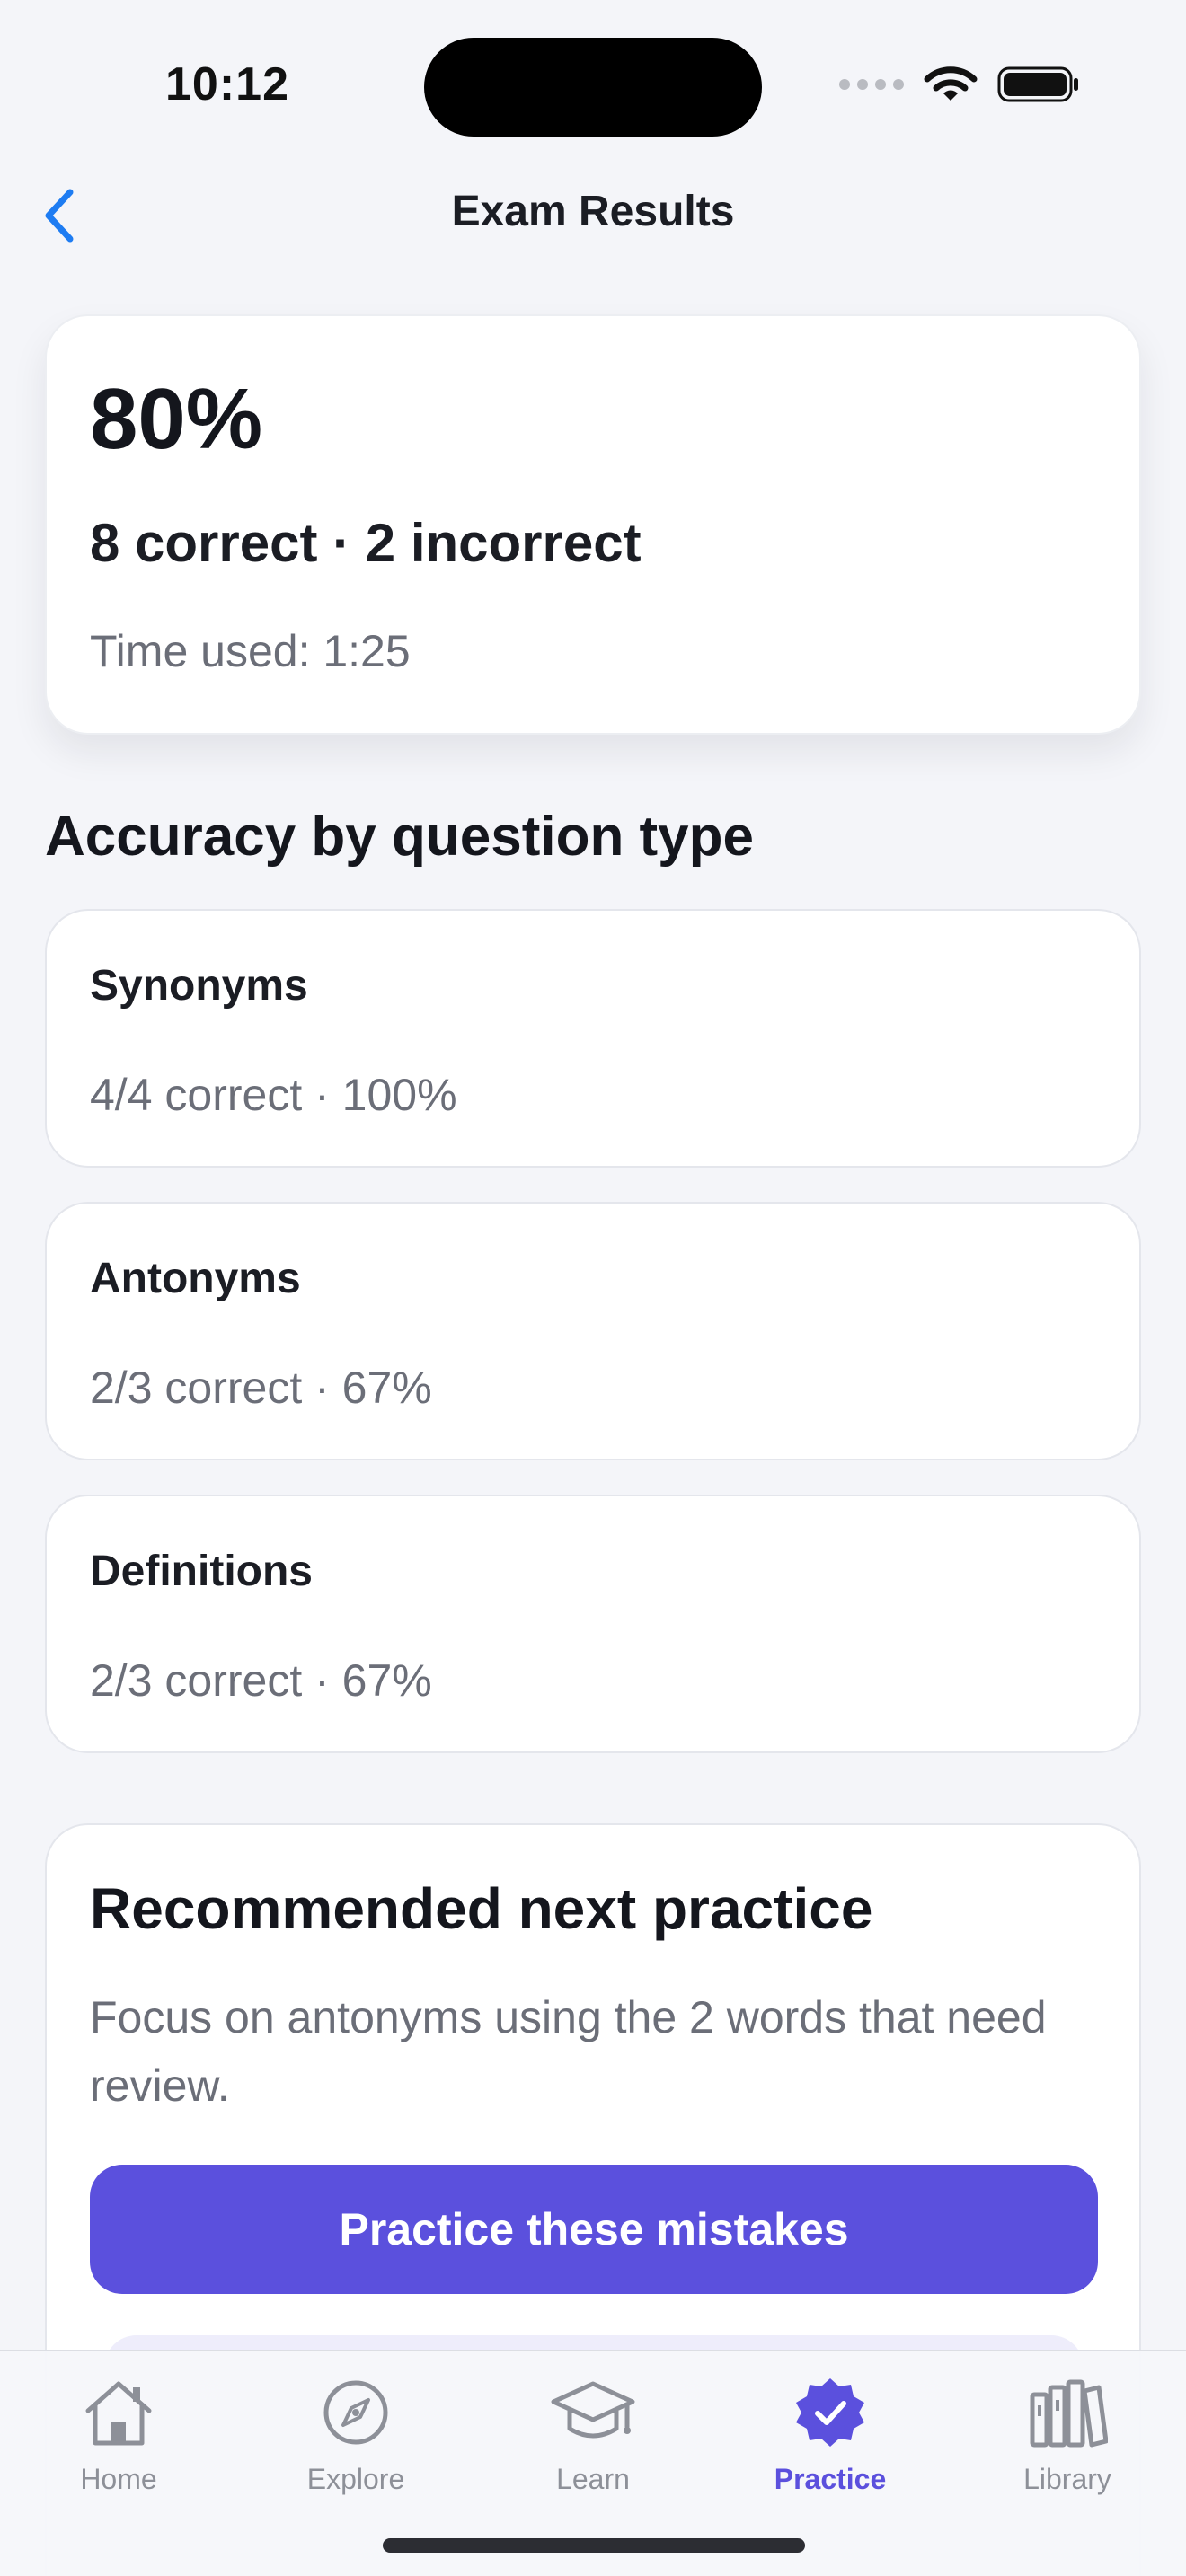 This screenshot has height=2576, width=1186. Describe the element at coordinates (273, 1095) in the screenshot. I see `question-type-stat: 4/4 correct · 100%` at that location.